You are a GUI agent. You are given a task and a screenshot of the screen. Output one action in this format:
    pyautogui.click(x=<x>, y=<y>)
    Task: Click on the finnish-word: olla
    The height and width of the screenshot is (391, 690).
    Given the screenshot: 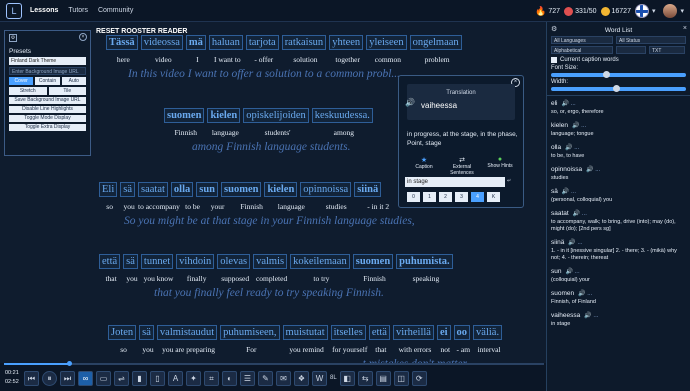 What is the action you would take?
    pyautogui.click(x=182, y=189)
    